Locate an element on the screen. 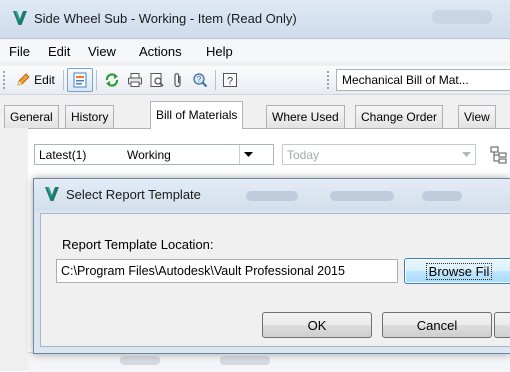 The width and height of the screenshot is (510, 372). menu-edit: Edit is located at coordinates (59, 51).